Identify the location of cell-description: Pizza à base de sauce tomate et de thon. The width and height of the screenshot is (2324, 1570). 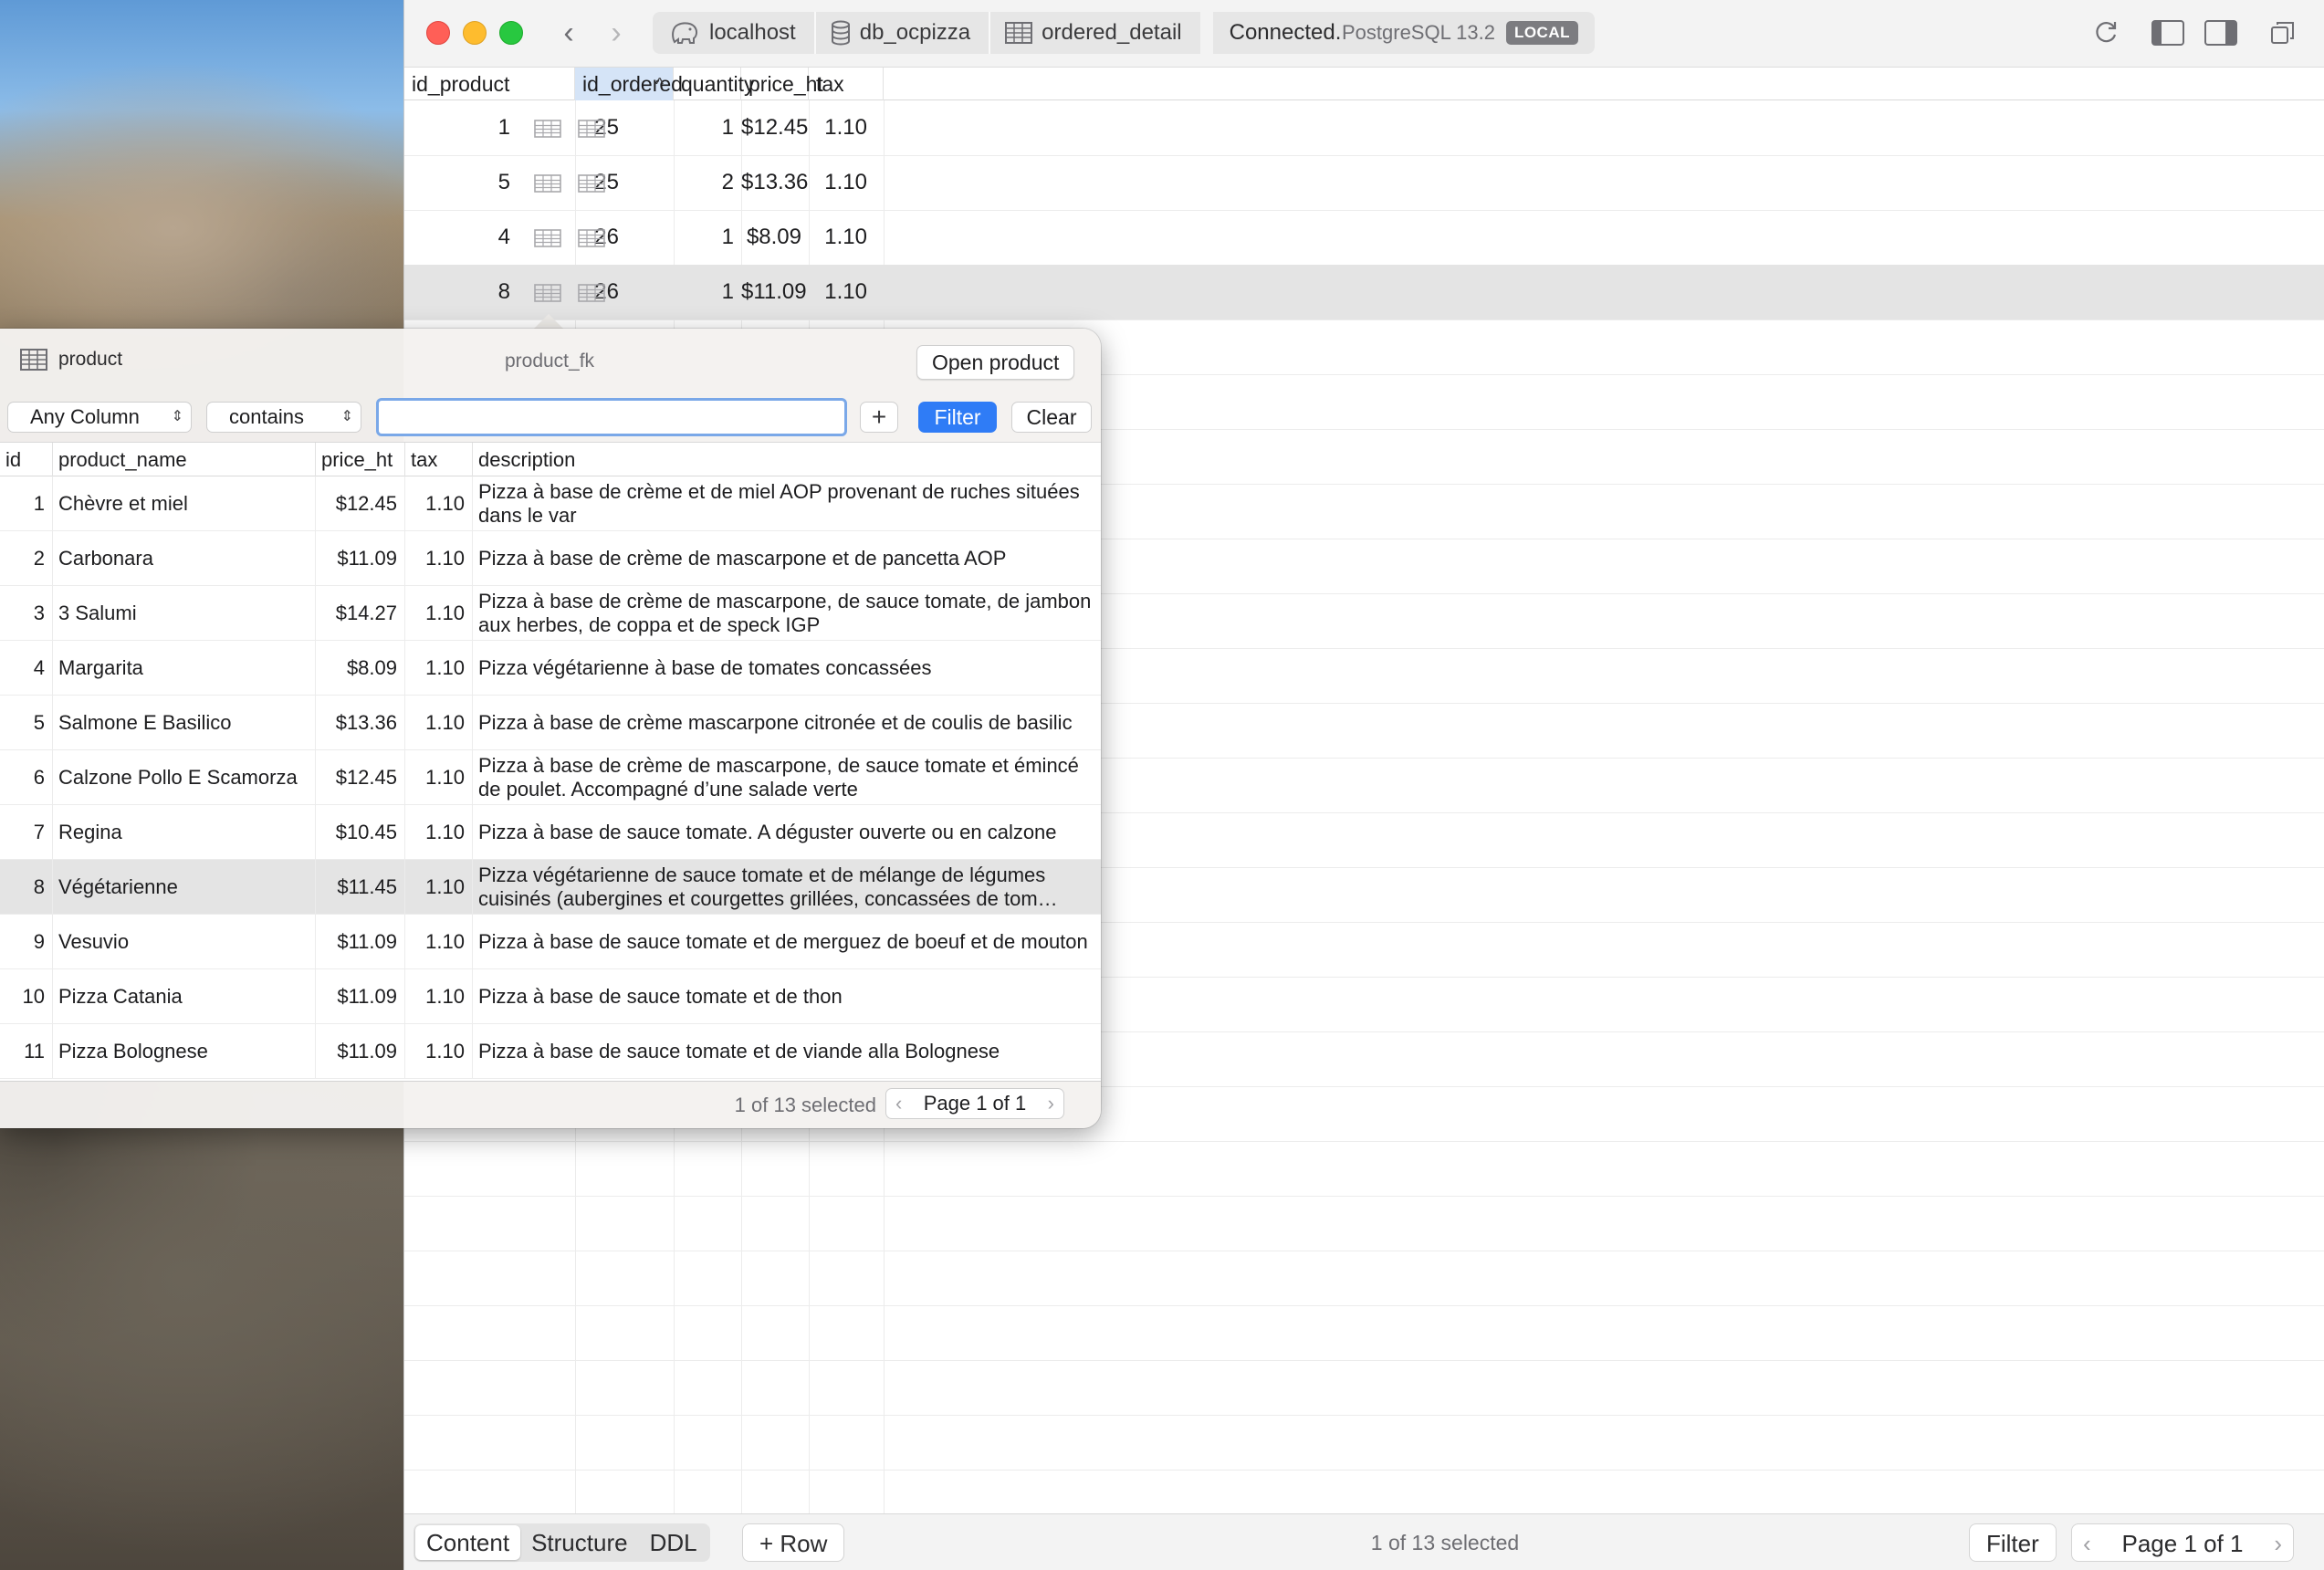
(787, 996).